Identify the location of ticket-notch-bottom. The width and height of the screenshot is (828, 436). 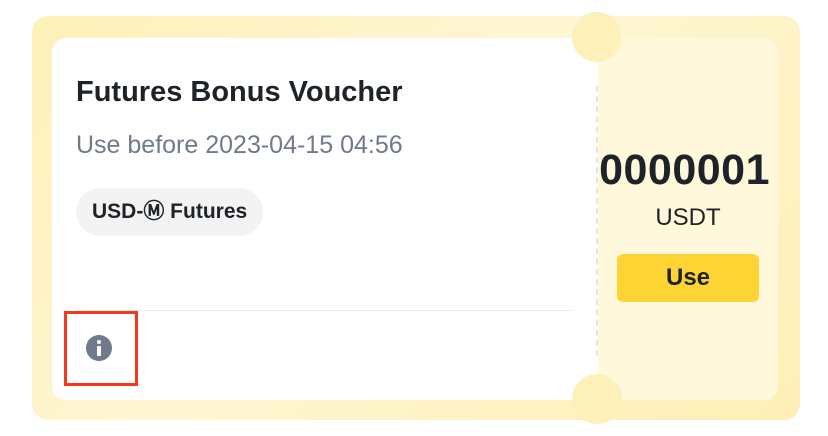
(597, 399).